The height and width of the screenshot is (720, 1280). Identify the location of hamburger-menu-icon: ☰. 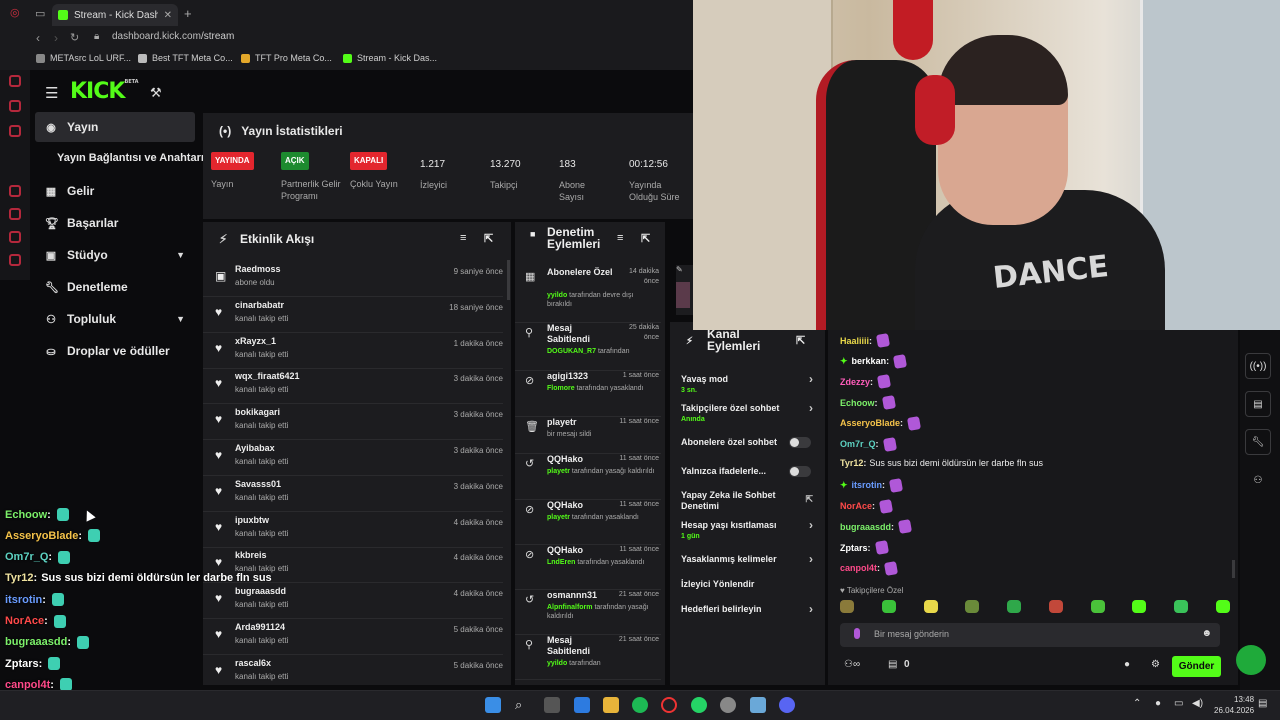
(51, 93).